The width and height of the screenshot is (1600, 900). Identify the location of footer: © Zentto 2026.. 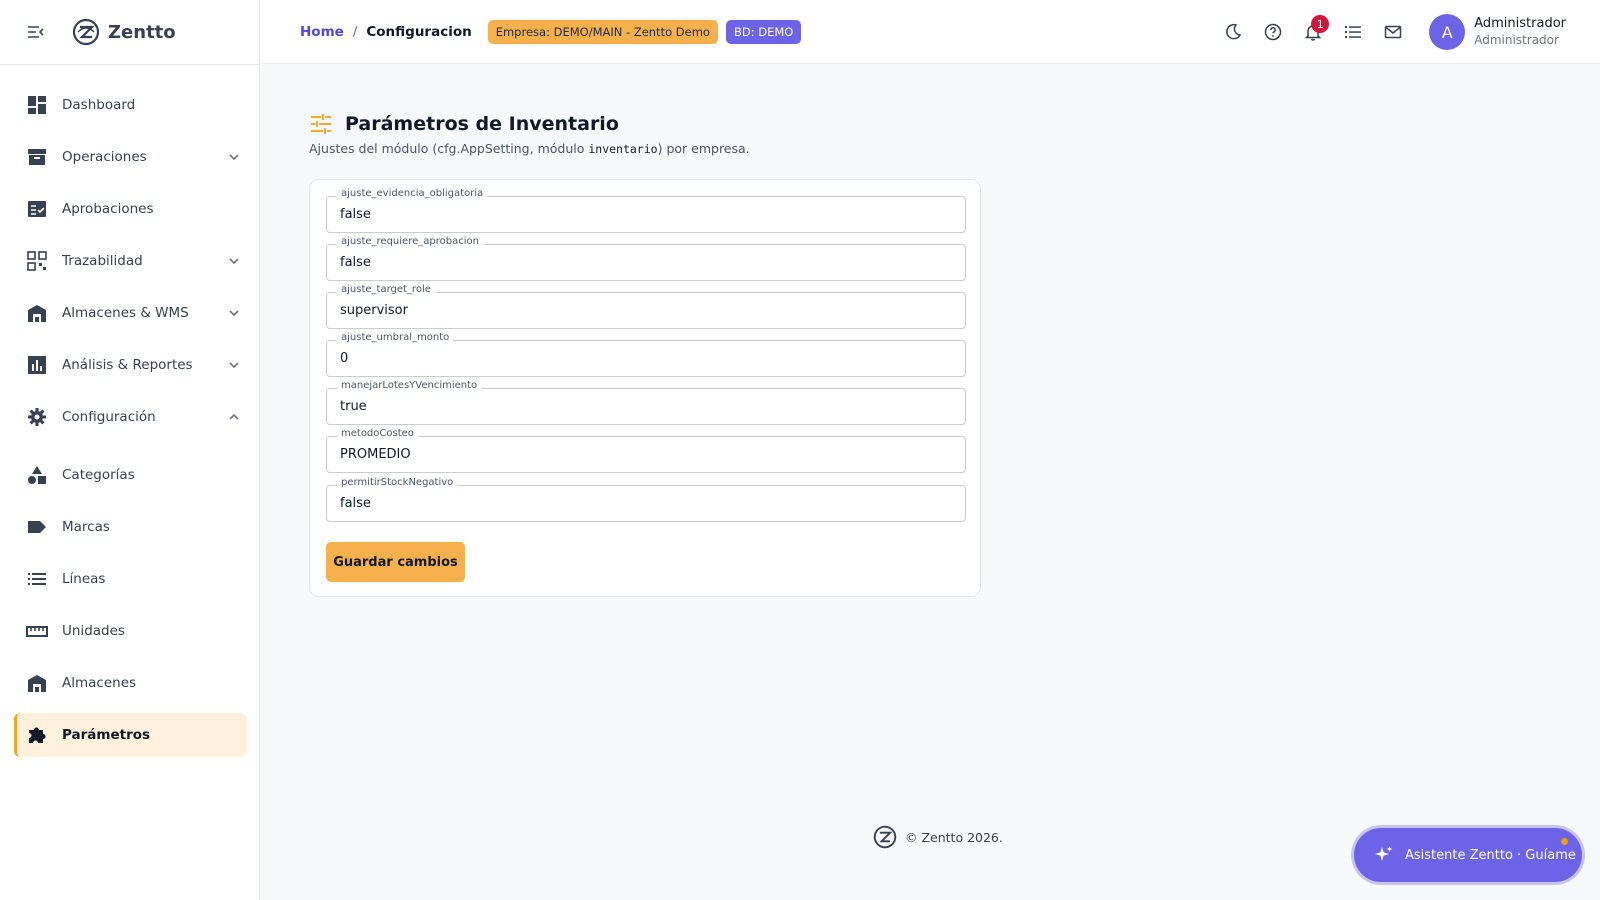
(938, 837).